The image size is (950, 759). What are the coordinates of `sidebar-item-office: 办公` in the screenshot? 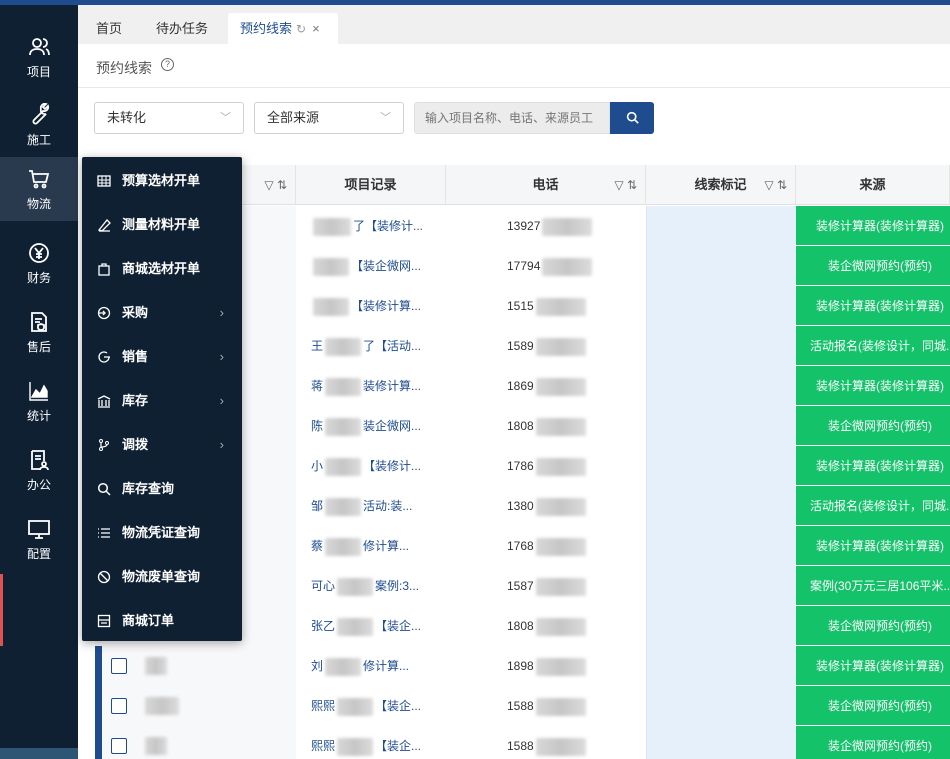 It's located at (39, 468).